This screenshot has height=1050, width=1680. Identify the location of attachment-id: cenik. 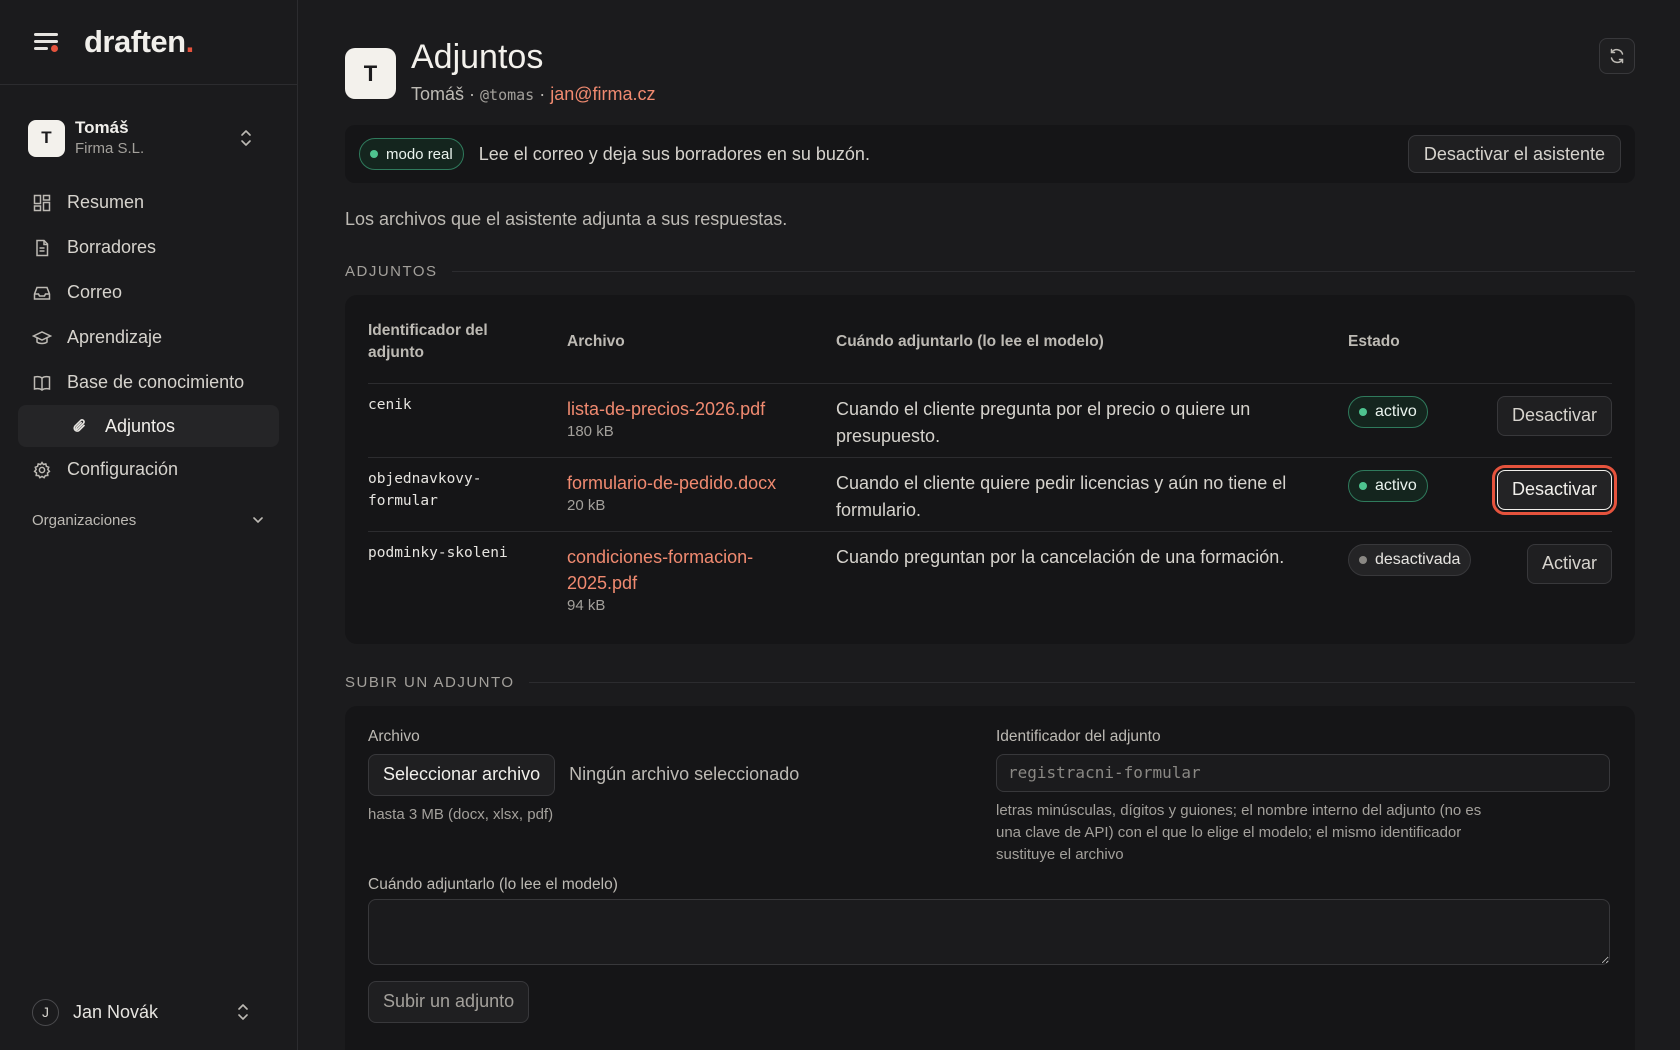
(467, 420).